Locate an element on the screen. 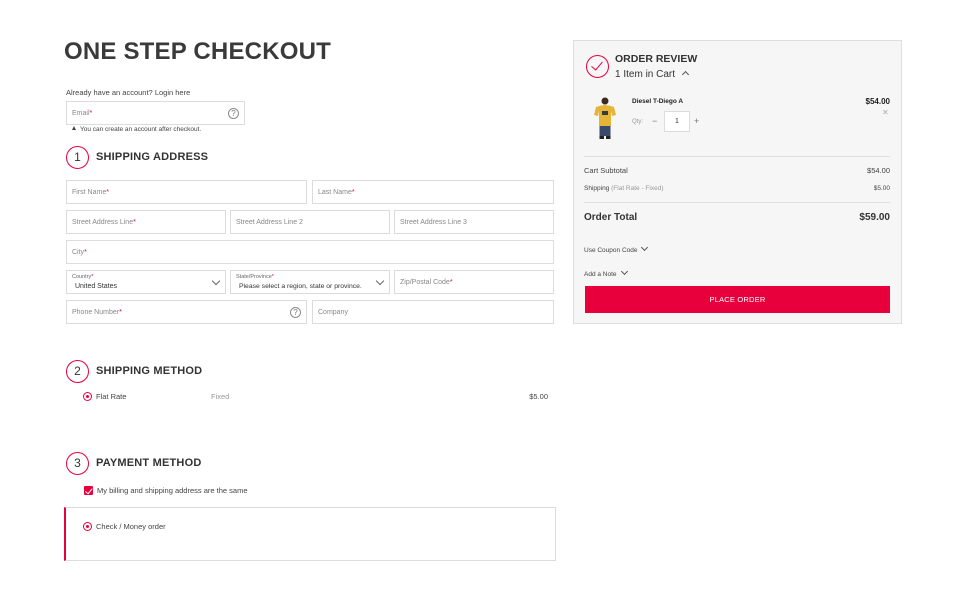  phone-field: Phone Number* ? is located at coordinates (186, 312).